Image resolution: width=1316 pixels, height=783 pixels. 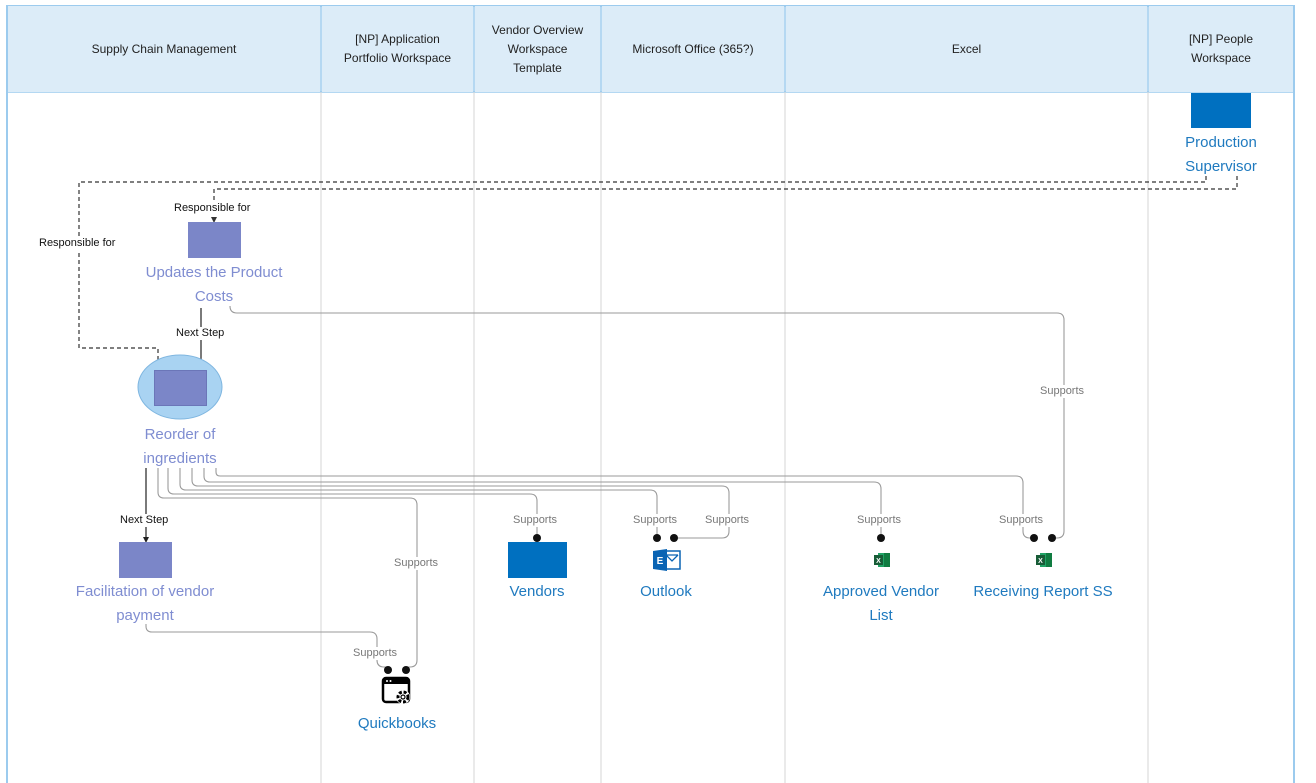 I want to click on app-settings-icon, so click(x=398, y=692).